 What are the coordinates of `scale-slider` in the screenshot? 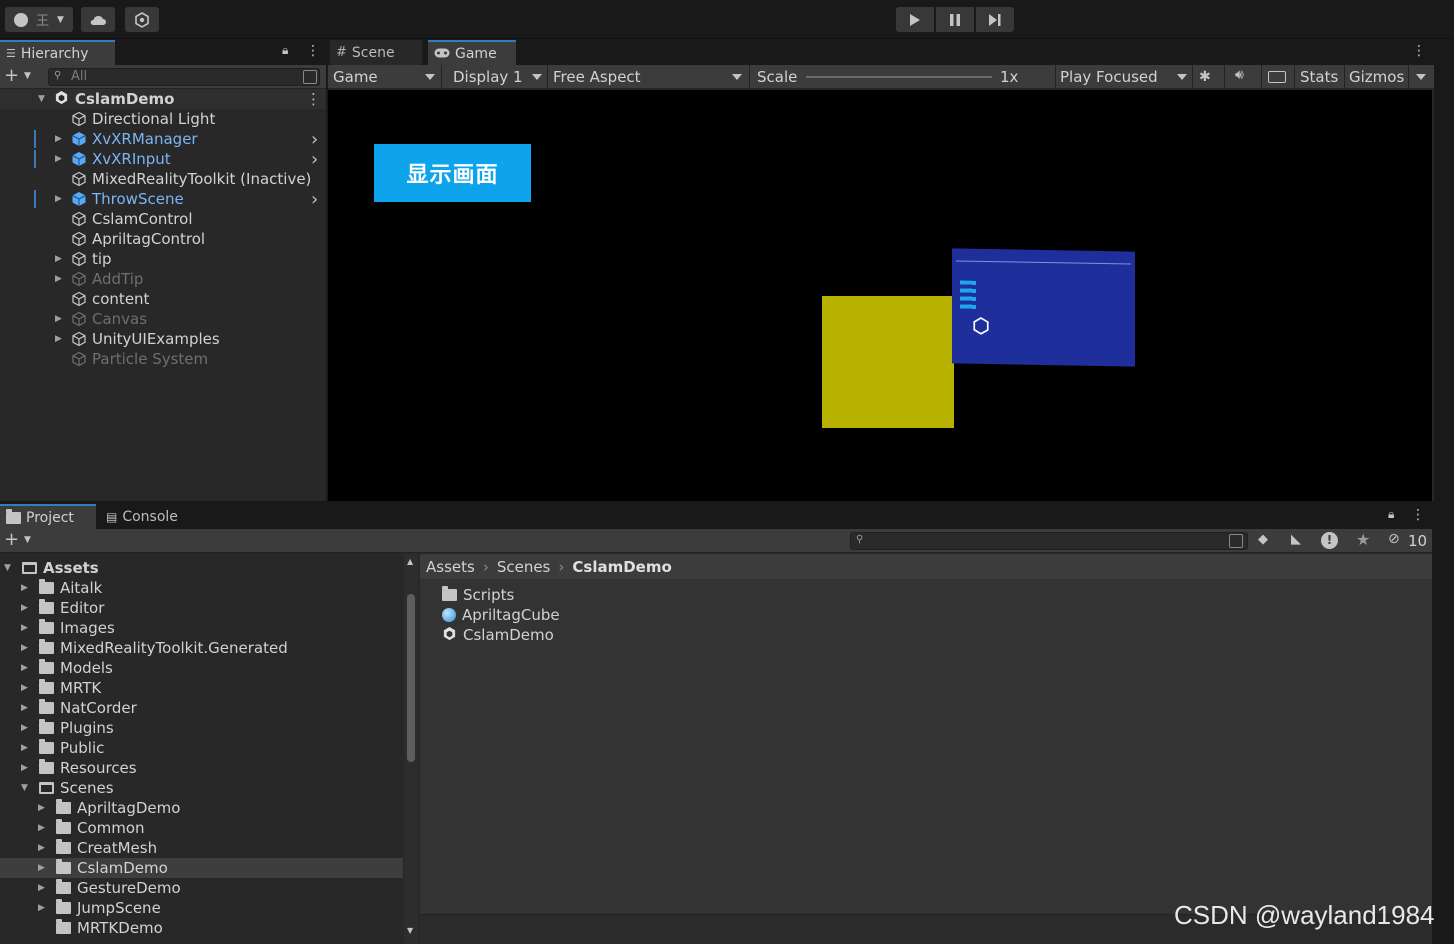 It's located at (899, 77).